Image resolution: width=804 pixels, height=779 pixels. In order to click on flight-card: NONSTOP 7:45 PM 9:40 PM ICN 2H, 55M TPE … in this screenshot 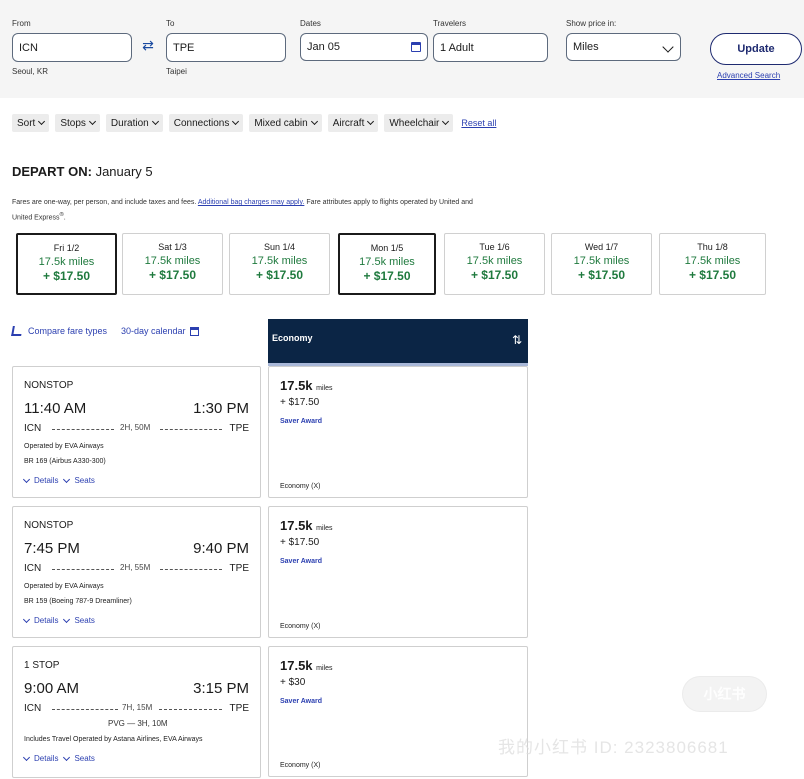, I will do `click(136, 572)`.